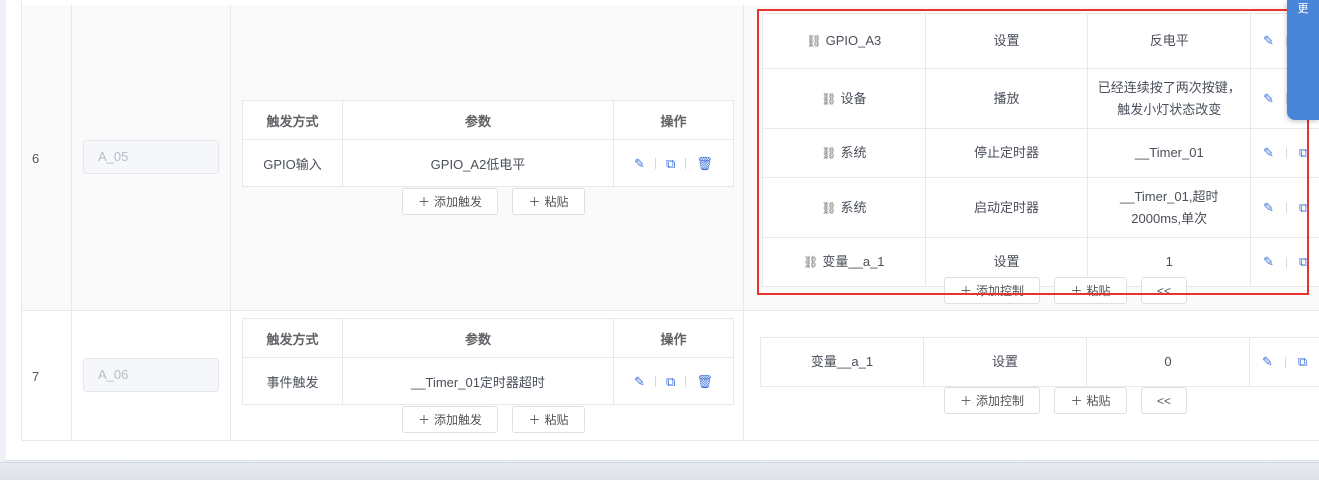 Image resolution: width=1319 pixels, height=480 pixels. I want to click on trigger-table: 触发方式 参数 操作 事件触发 __Timer_01定时器超时 ✎ ⧉ 🗑, so click(488, 361).